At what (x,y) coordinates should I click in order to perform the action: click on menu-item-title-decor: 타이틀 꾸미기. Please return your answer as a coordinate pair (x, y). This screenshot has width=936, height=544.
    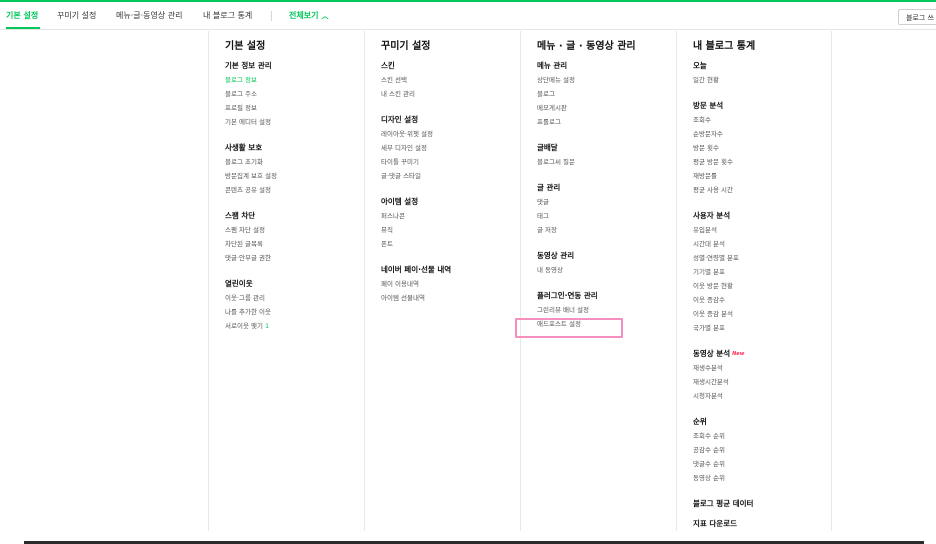
    Looking at the image, I should click on (450, 162).